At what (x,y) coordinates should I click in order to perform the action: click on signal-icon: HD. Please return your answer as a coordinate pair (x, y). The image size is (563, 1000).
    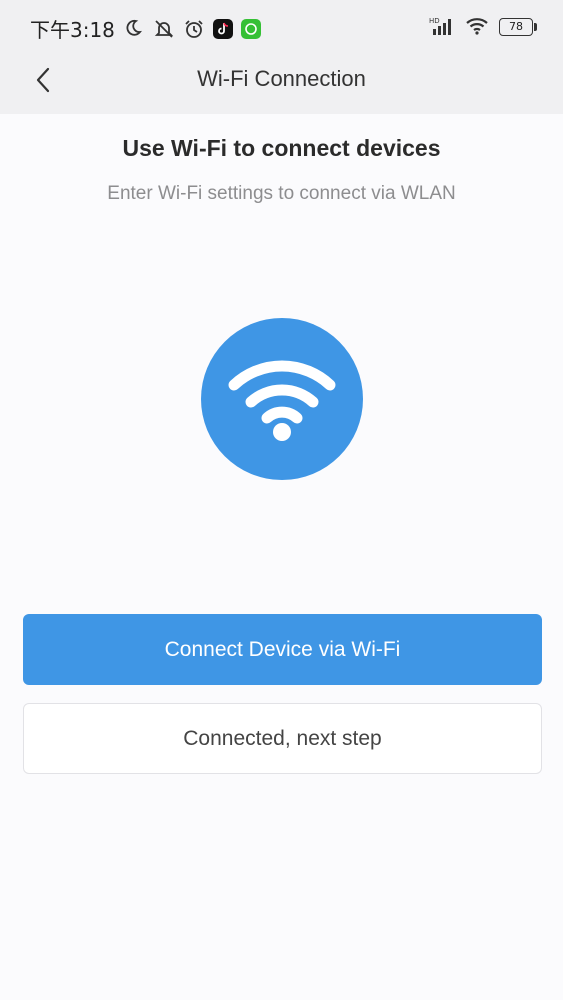
    Looking at the image, I should click on (443, 27).